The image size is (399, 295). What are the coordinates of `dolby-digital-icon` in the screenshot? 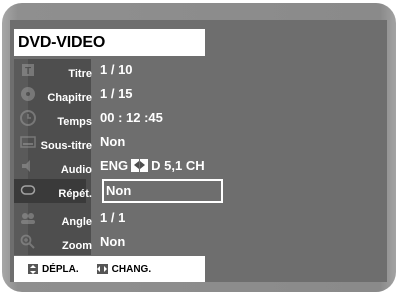 It's located at (140, 165).